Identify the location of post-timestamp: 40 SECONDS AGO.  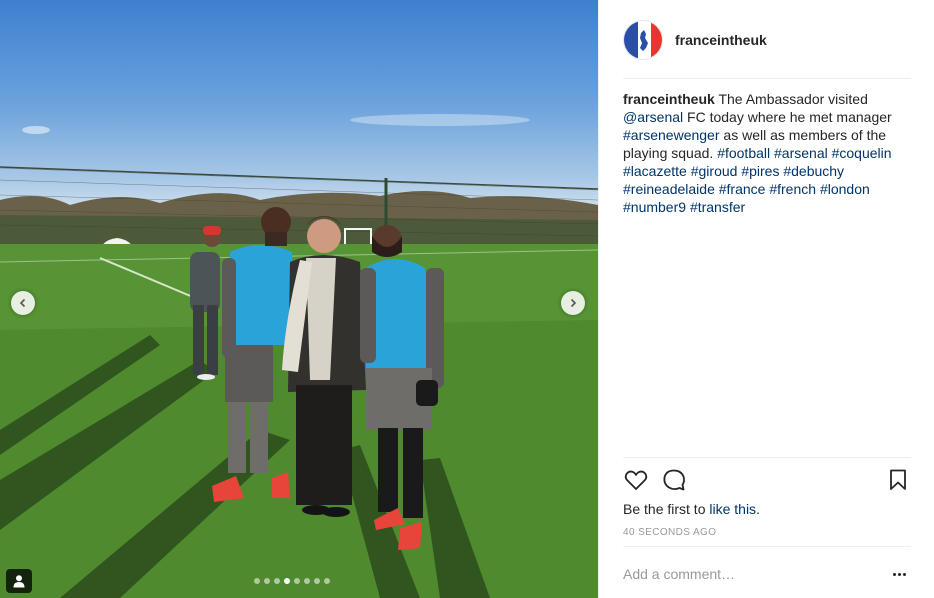
(669, 532).